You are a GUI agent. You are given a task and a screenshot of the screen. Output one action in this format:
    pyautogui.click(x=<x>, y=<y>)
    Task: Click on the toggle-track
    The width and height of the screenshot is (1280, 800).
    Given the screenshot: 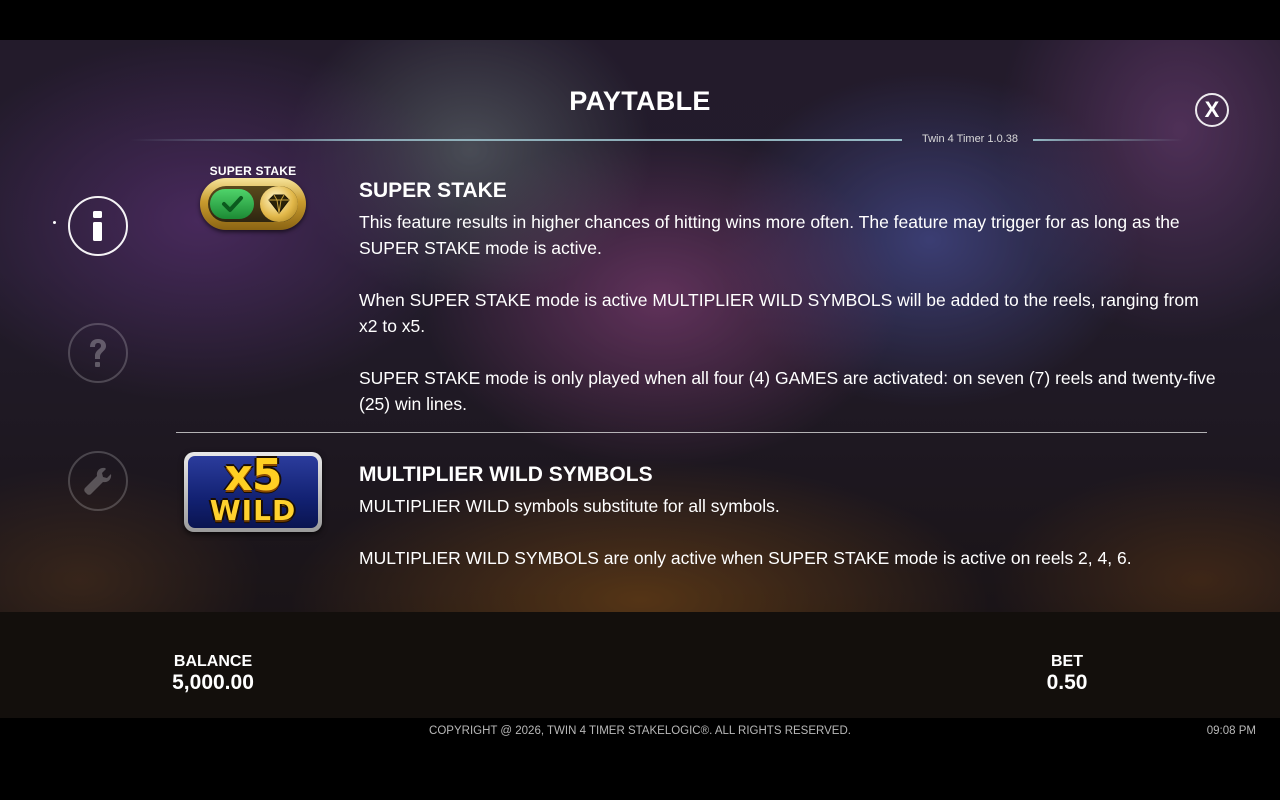 What is the action you would take?
    pyautogui.click(x=253, y=204)
    